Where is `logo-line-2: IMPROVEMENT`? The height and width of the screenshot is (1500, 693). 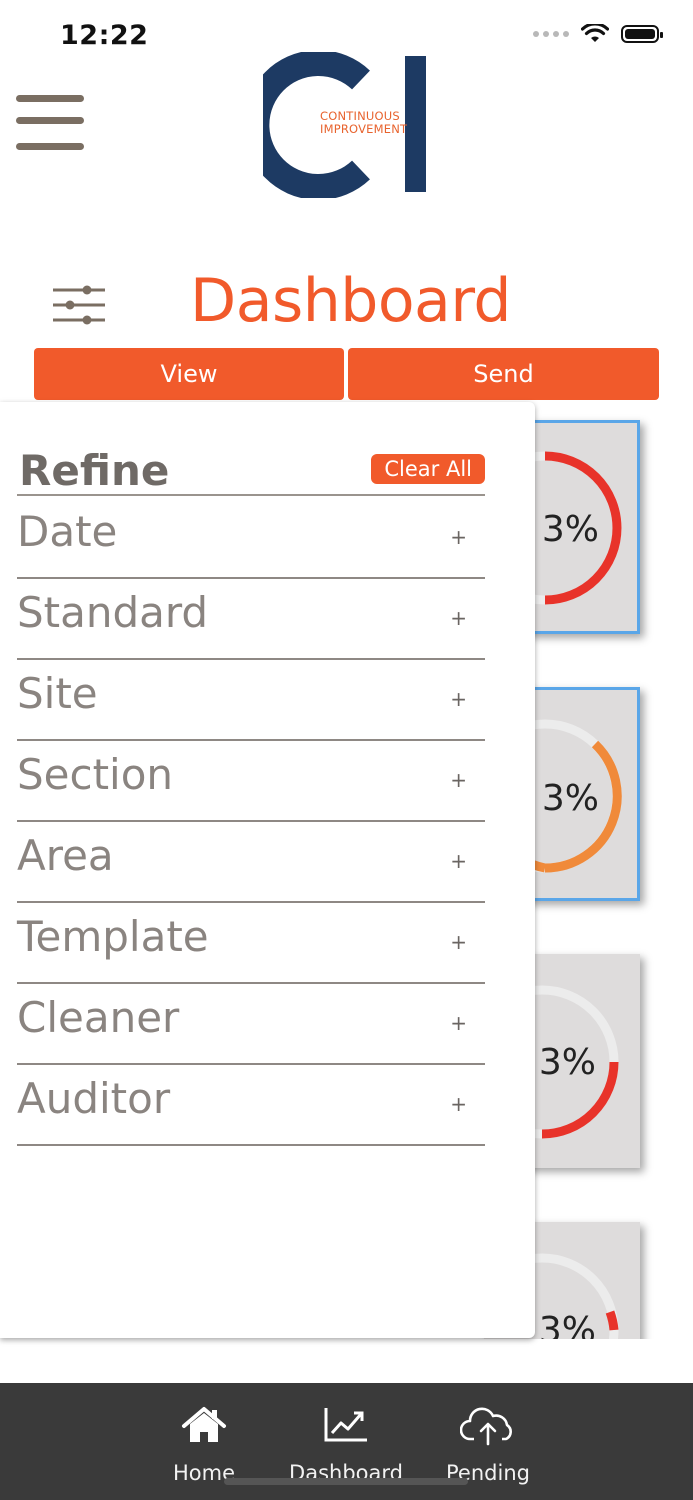 logo-line-2: IMPROVEMENT is located at coordinates (364, 129).